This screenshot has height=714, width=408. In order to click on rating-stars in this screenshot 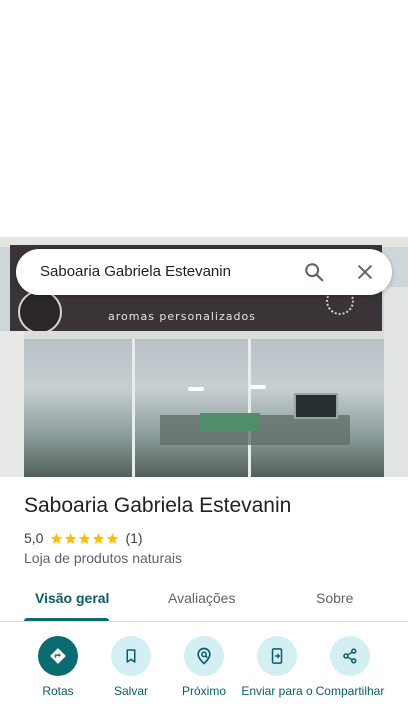, I will do `click(85, 538)`.